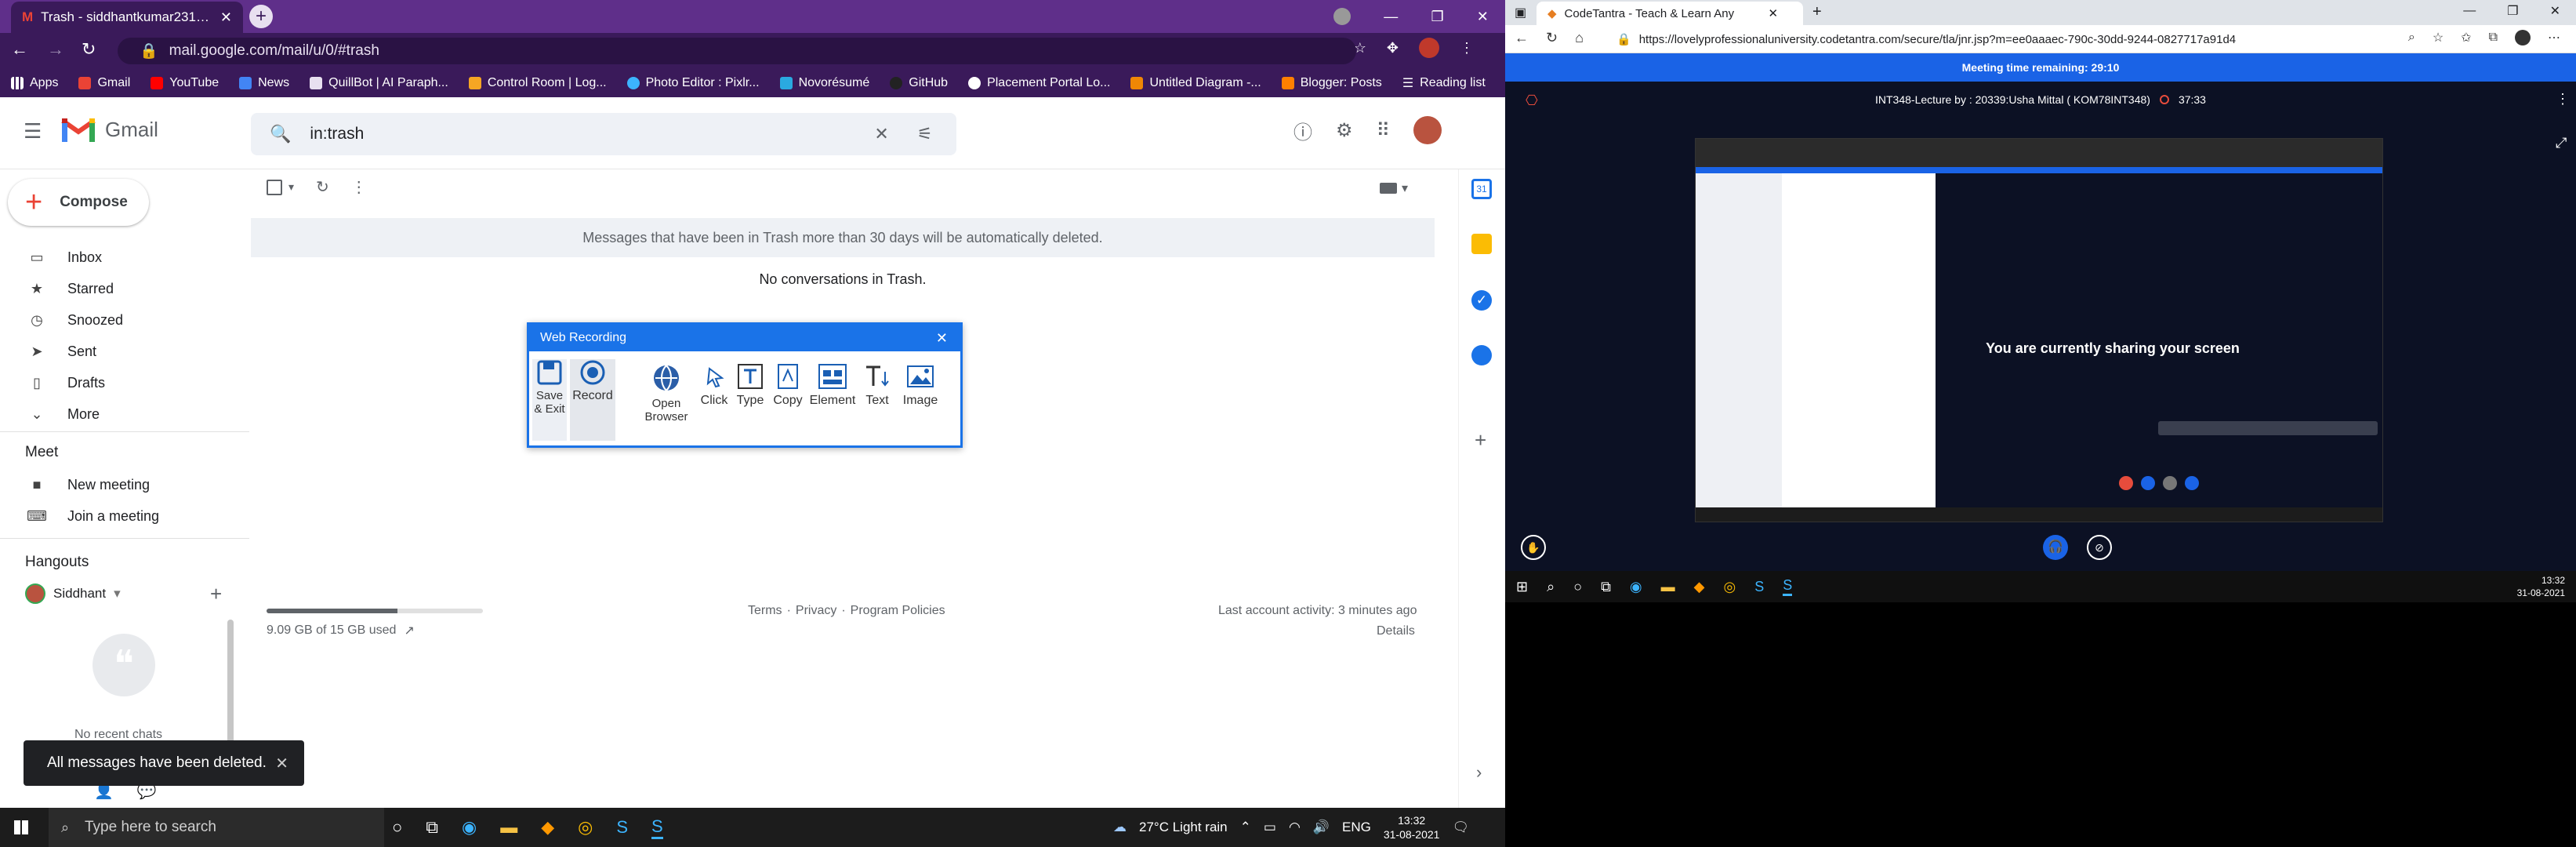  Describe the element at coordinates (816, 611) in the screenshot. I see `footer-privacy-link: Privacy` at that location.